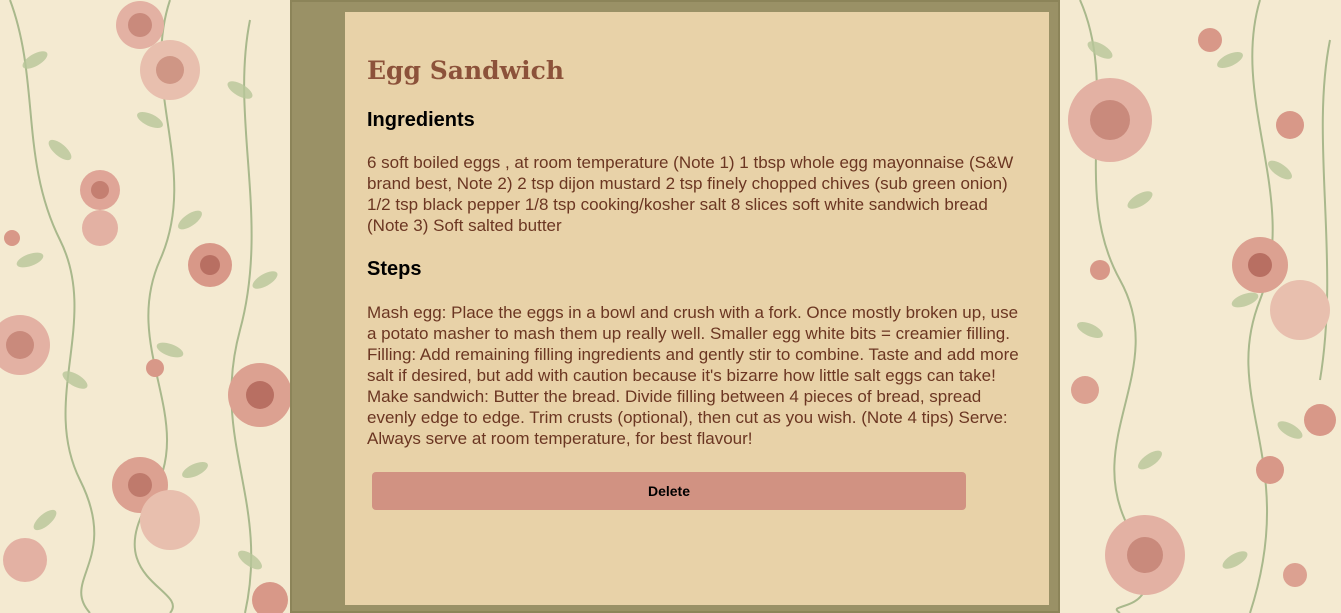 The height and width of the screenshot is (613, 1341). Describe the element at coordinates (421, 120) in the screenshot. I see `ingredients-heading: Ingredients` at that location.